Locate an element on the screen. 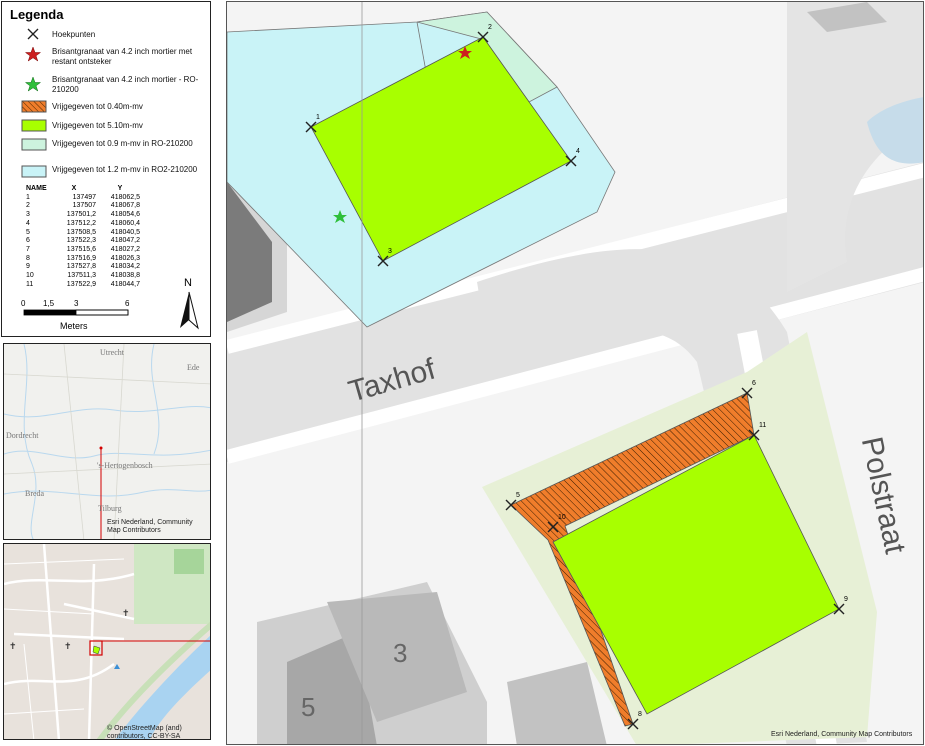  point-label: 10 is located at coordinates (562, 517).